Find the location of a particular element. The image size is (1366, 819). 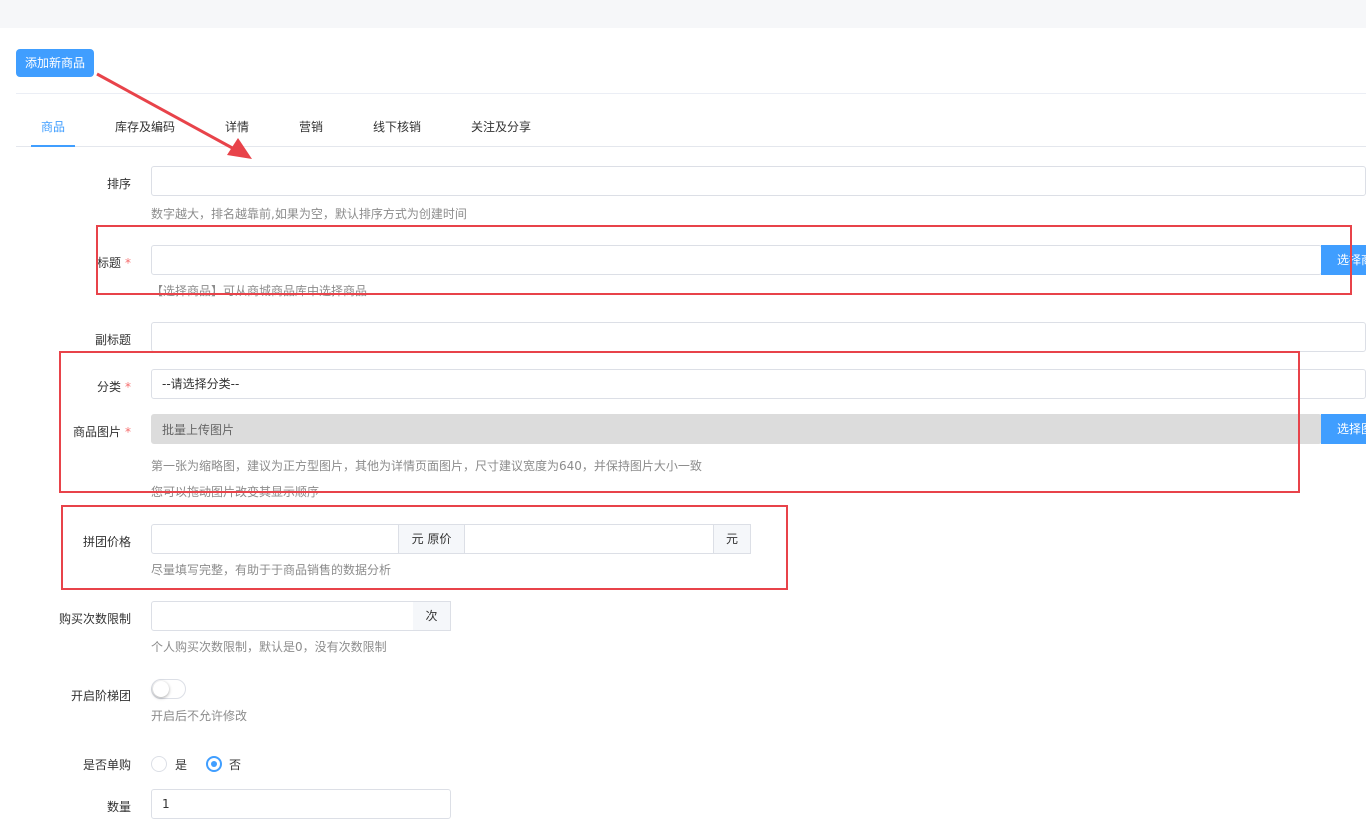

ladder-group-switch is located at coordinates (168, 689).